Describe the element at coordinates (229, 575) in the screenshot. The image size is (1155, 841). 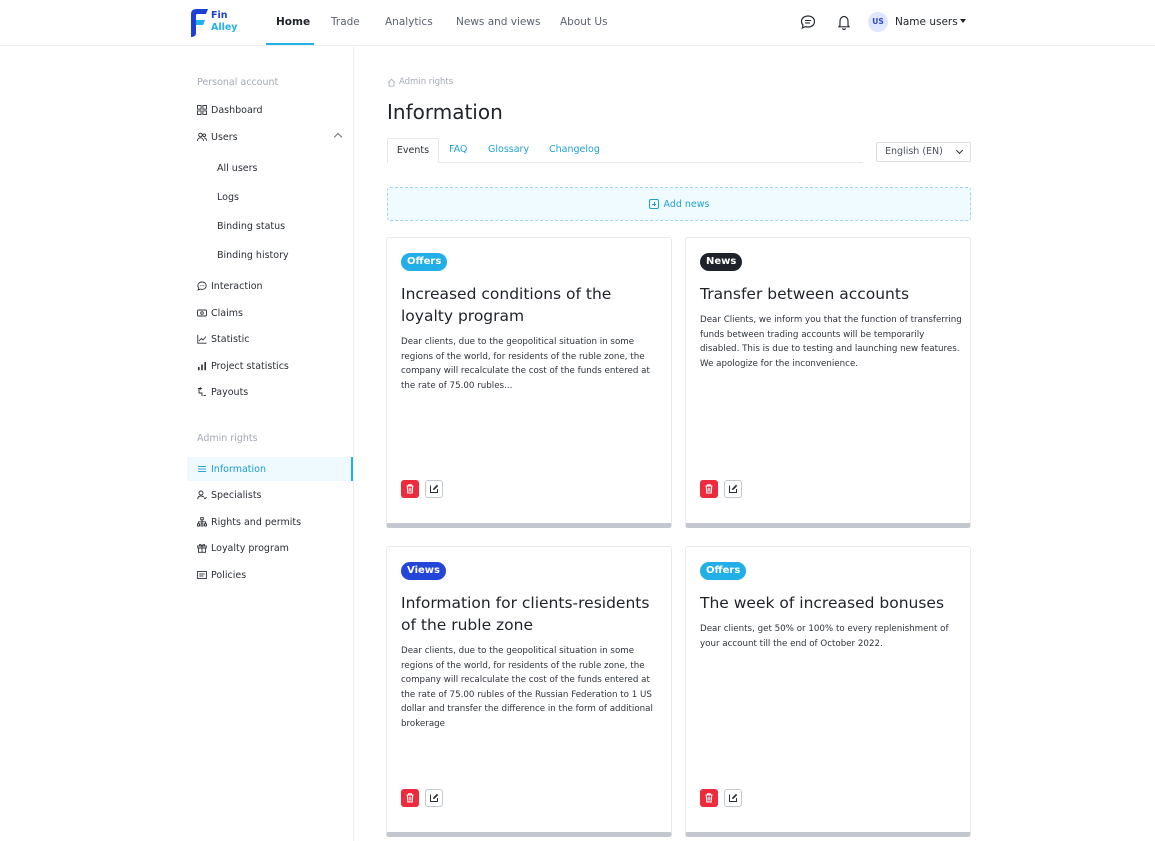
I see `sidebar-item-label: Policies` at that location.